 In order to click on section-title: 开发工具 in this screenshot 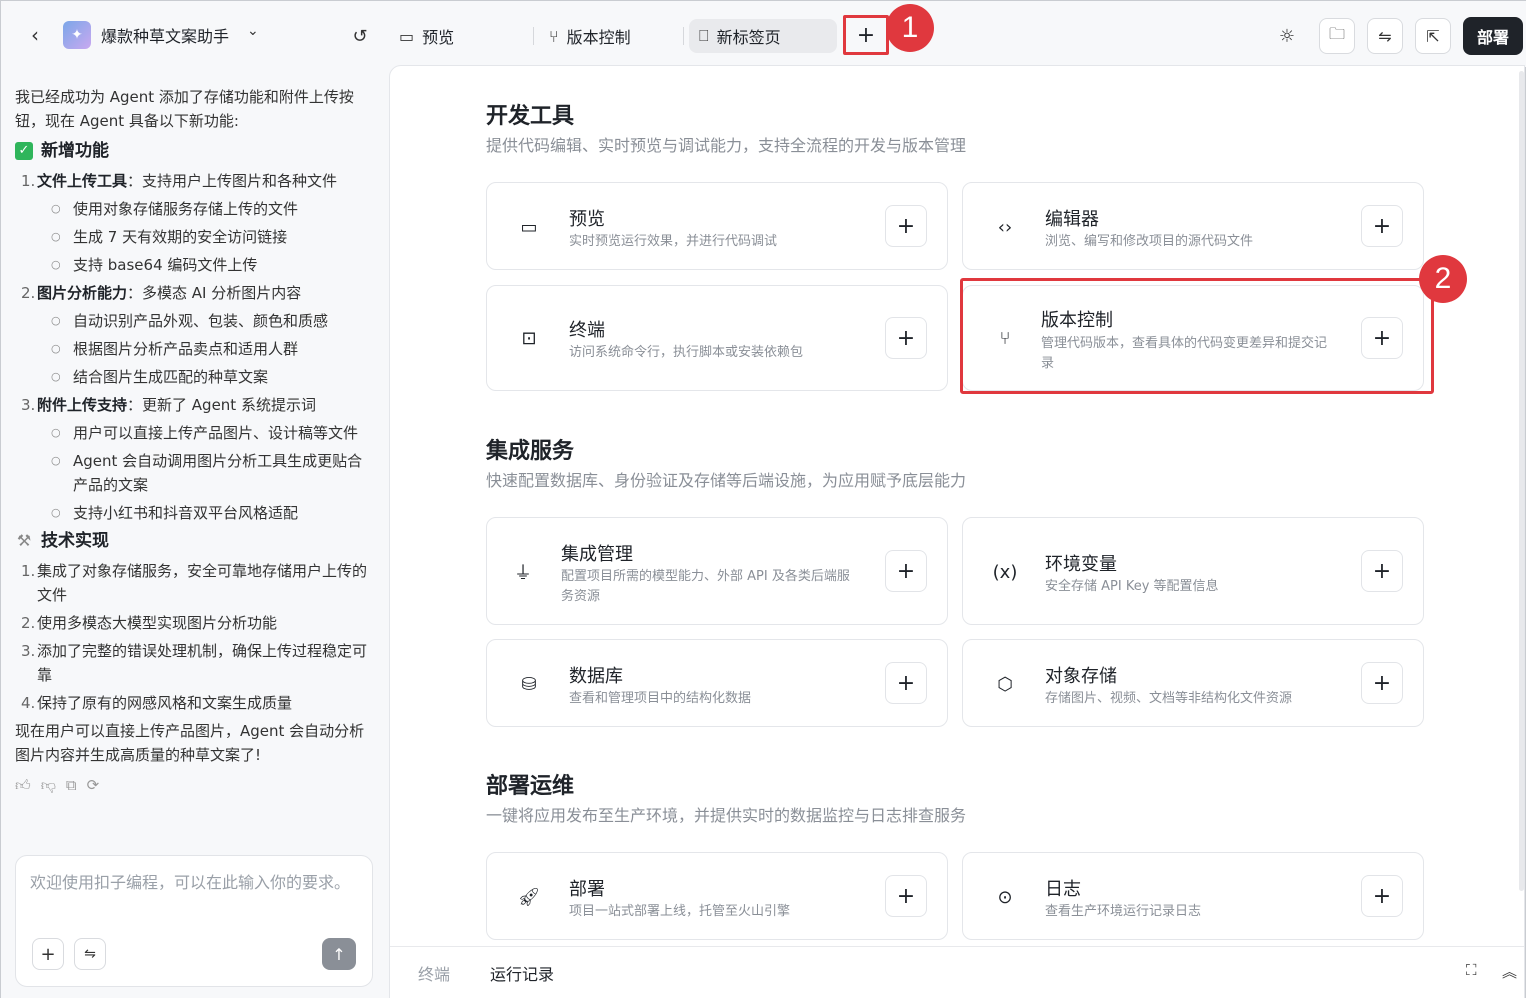, I will do `click(530, 116)`.